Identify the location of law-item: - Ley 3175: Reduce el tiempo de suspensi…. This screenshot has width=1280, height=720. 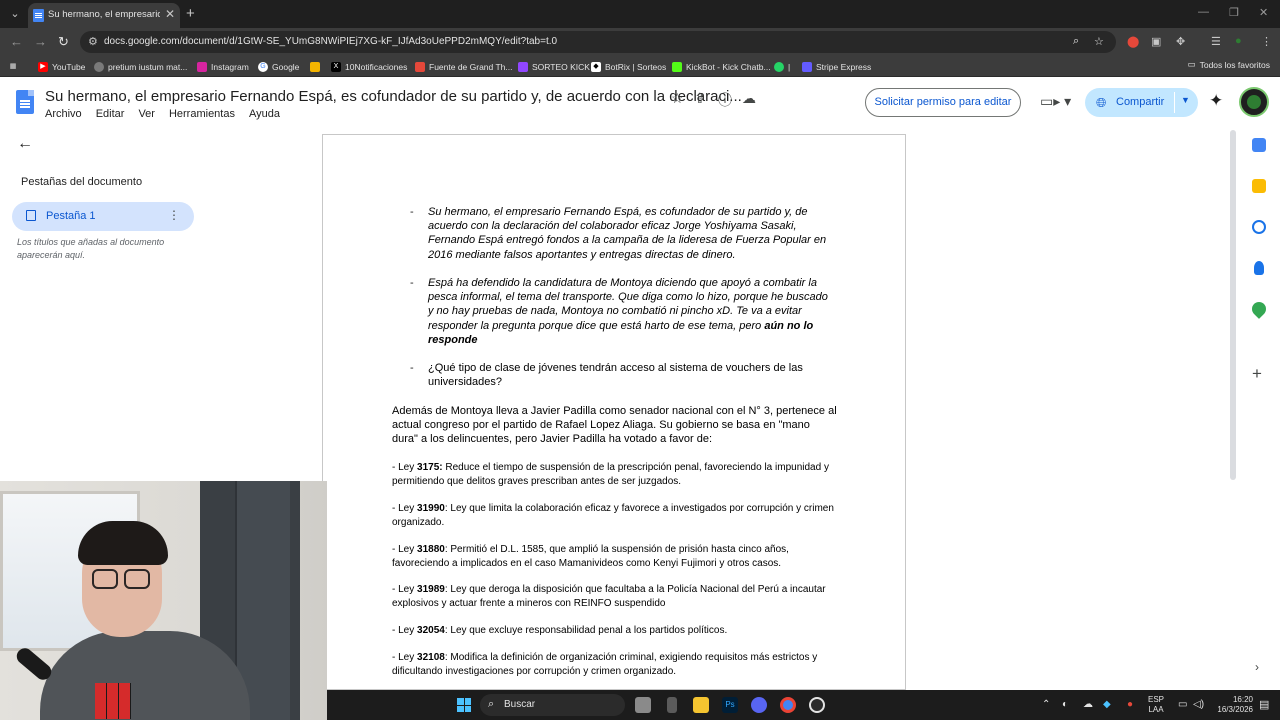
(610, 474).